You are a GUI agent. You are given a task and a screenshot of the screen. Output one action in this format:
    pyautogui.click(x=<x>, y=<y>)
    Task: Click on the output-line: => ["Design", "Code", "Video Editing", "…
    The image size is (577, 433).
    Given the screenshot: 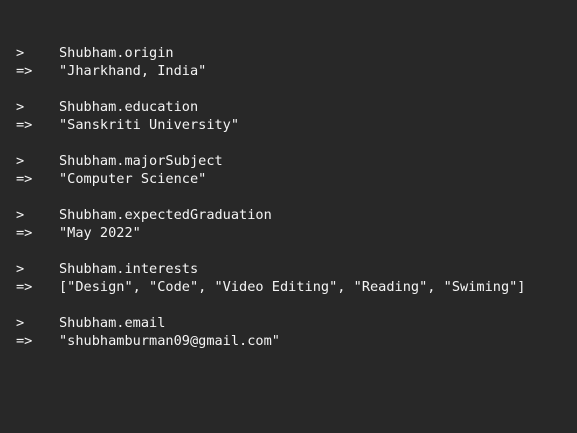 What is the action you would take?
    pyautogui.click(x=288, y=287)
    